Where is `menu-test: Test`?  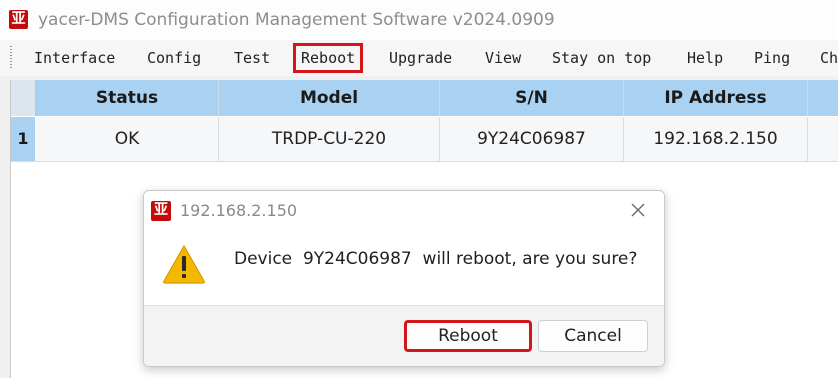
menu-test: Test is located at coordinates (252, 58).